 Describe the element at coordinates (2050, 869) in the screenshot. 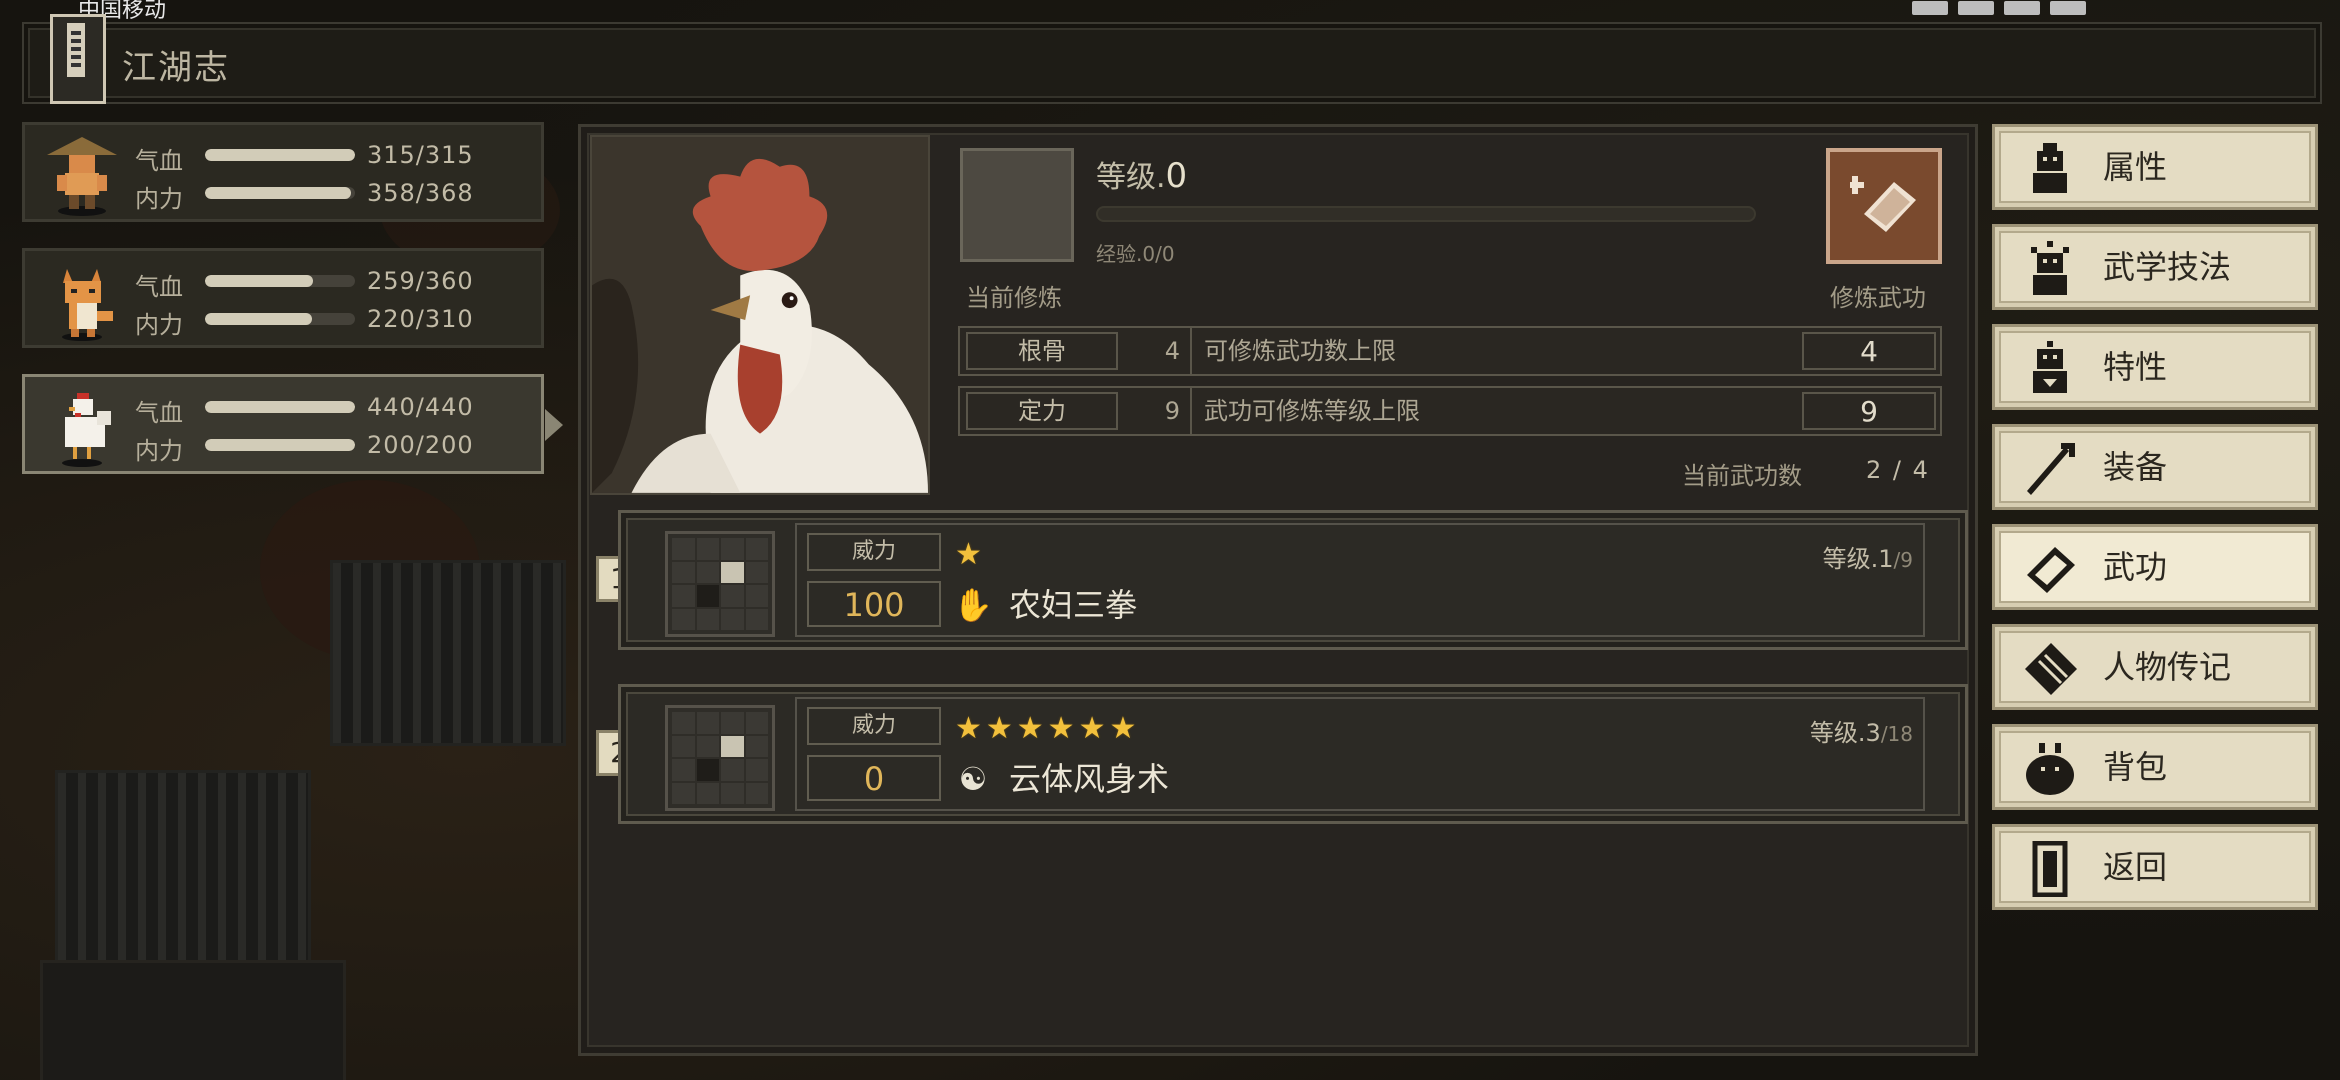

I see `door-icon` at that location.